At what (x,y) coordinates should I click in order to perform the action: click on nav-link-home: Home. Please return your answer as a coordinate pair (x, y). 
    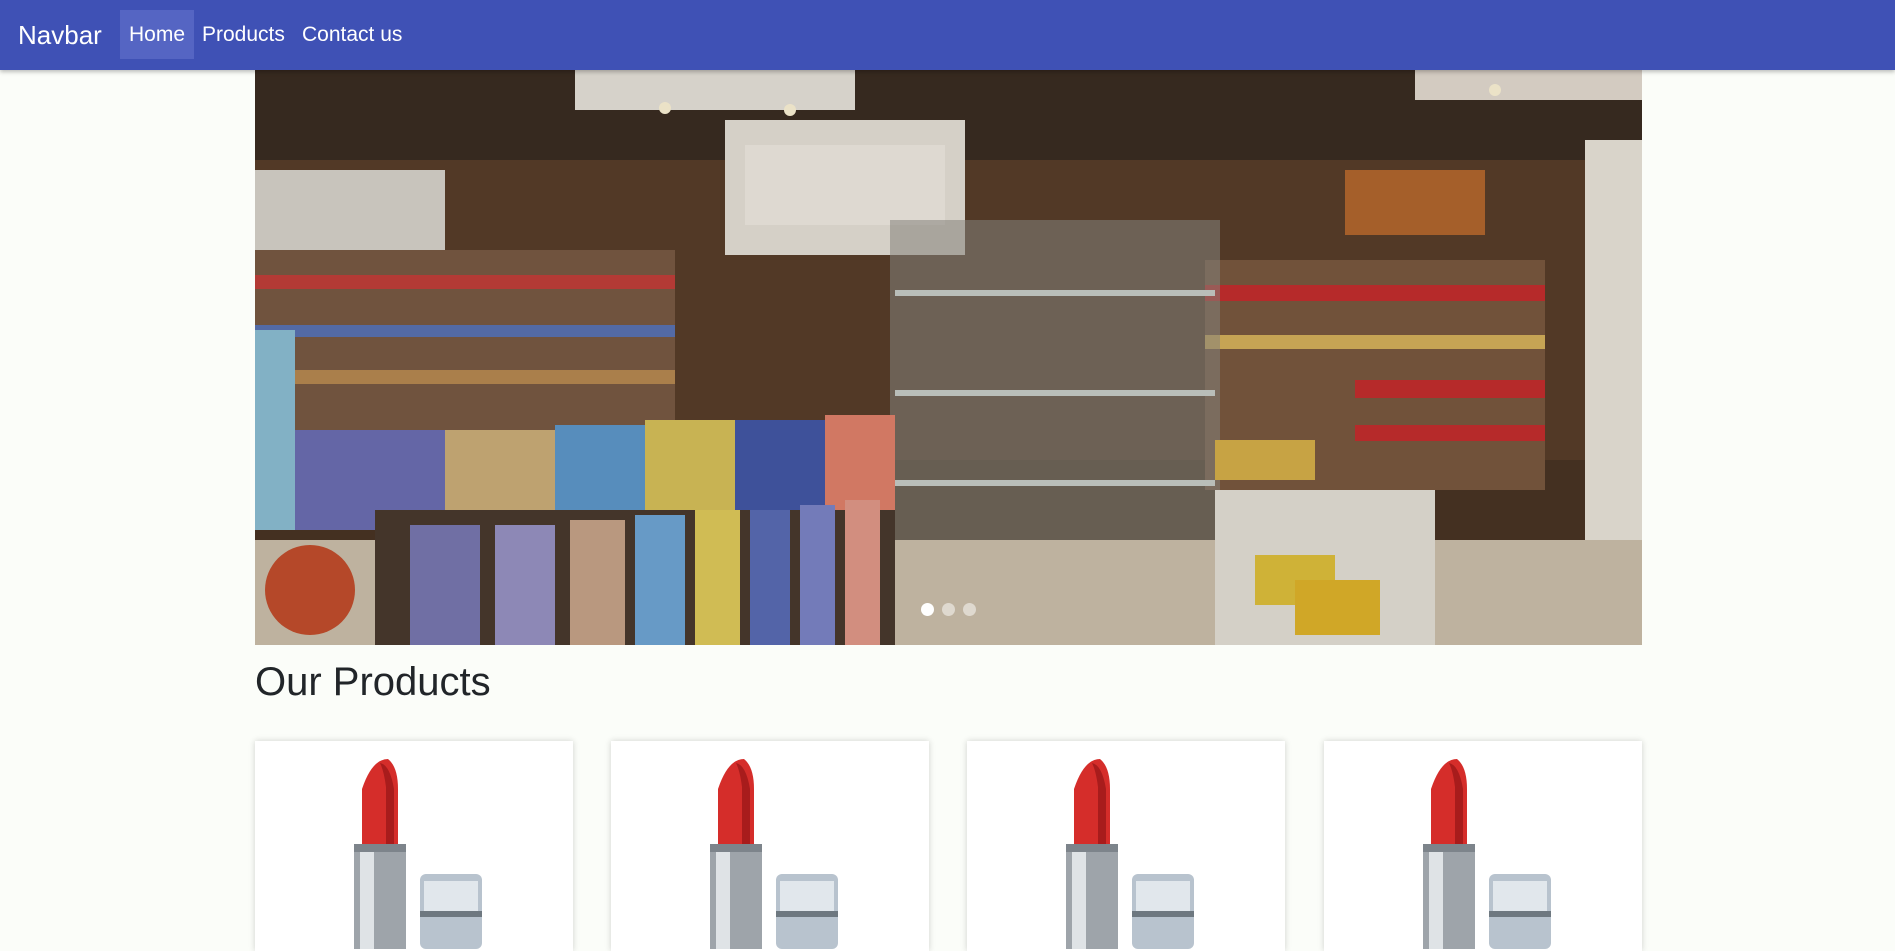
    Looking at the image, I should click on (157, 34).